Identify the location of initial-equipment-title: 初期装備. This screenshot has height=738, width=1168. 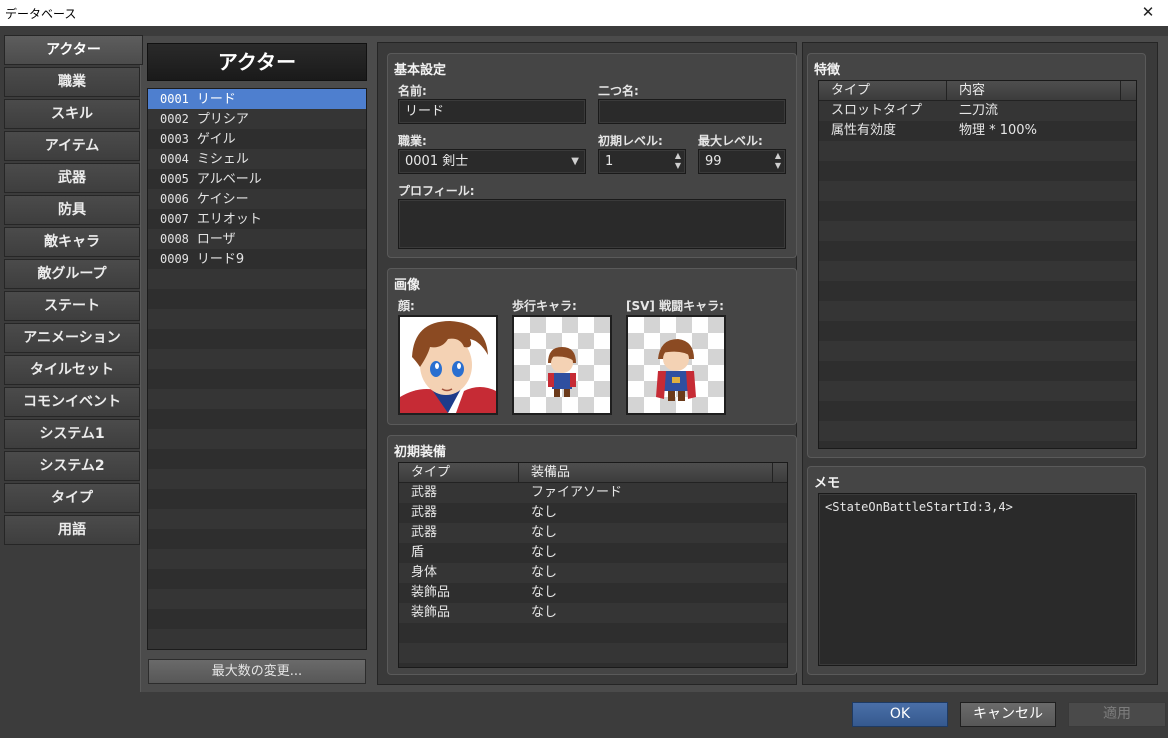
(420, 452).